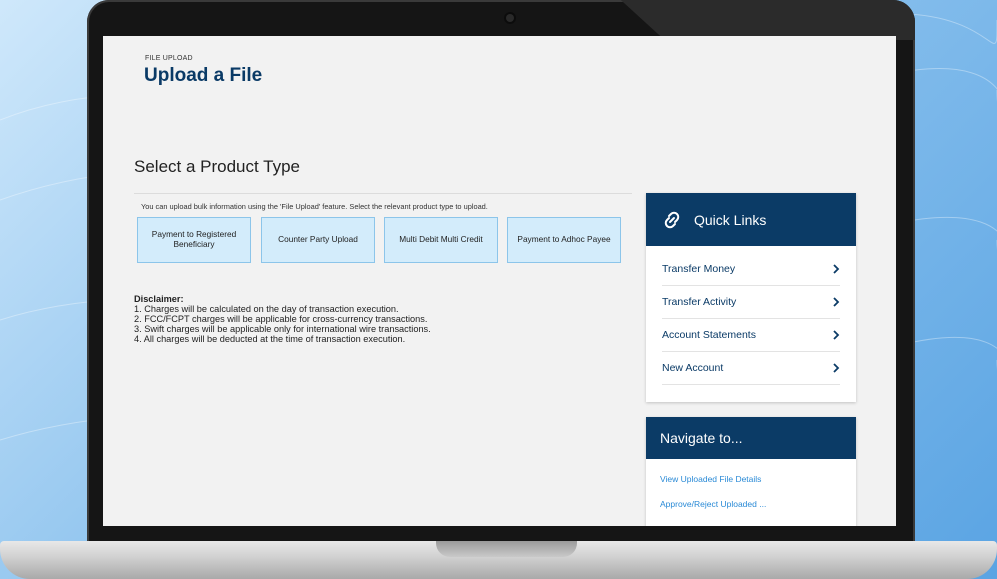 The width and height of the screenshot is (997, 579). What do you see at coordinates (564, 240) in the screenshot?
I see `product-adhoc-payee-button: Payment to Adhoc Payee` at bounding box center [564, 240].